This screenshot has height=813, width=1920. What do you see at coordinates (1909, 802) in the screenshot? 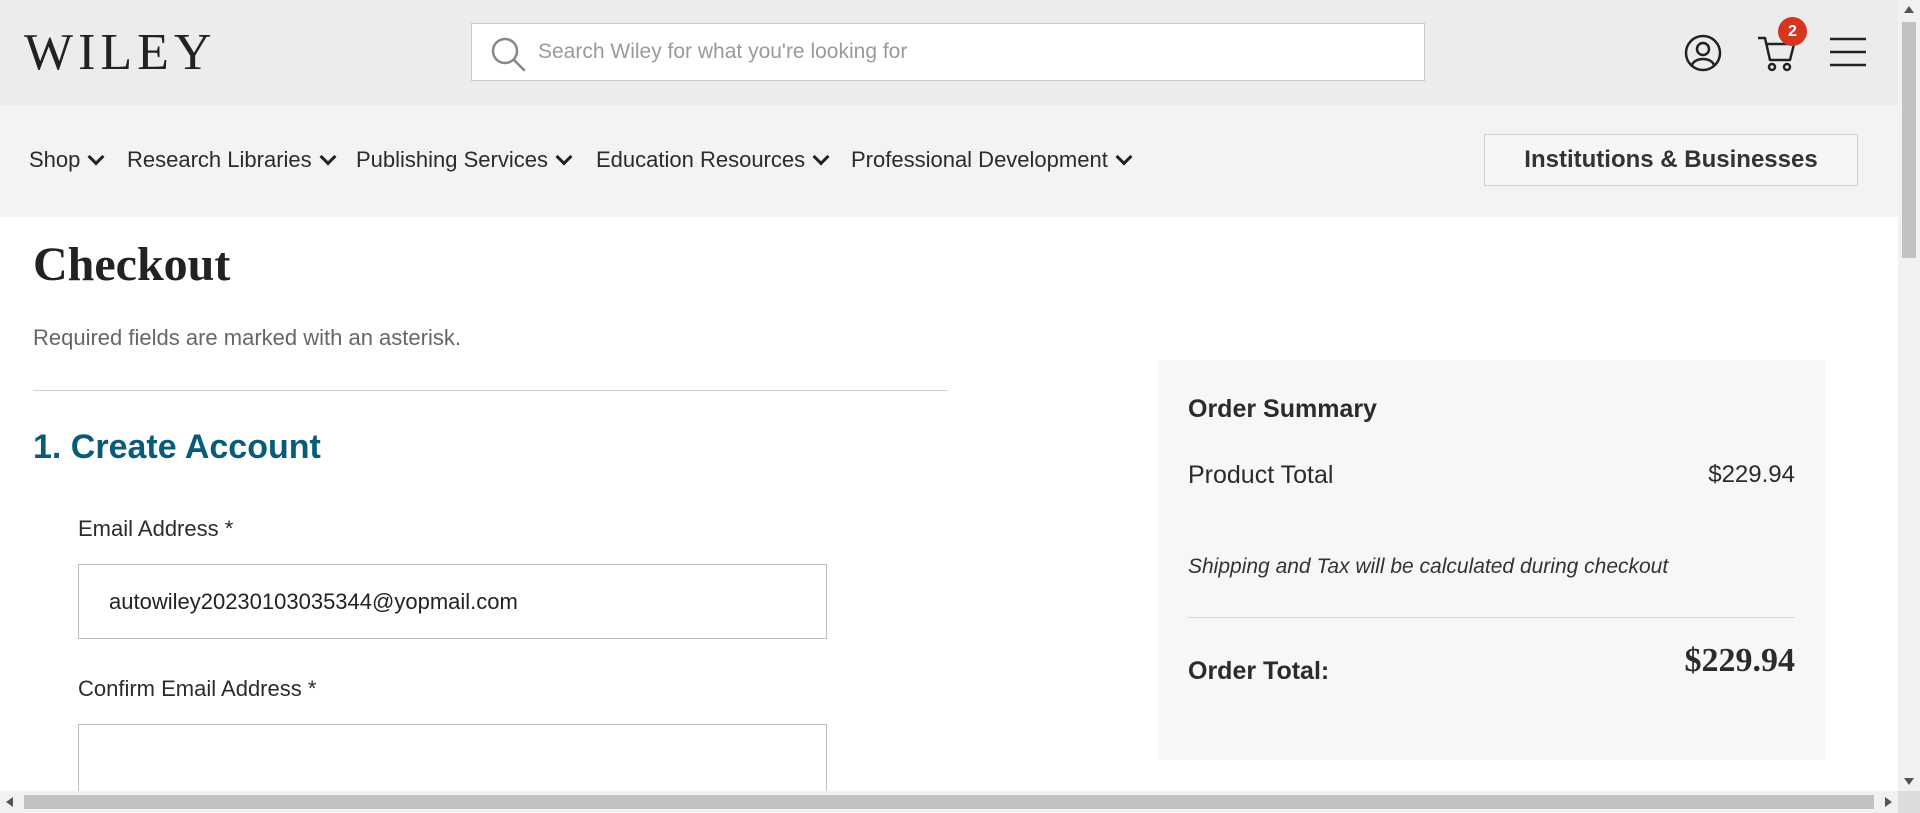
I see `scrollbar-corner` at bounding box center [1909, 802].